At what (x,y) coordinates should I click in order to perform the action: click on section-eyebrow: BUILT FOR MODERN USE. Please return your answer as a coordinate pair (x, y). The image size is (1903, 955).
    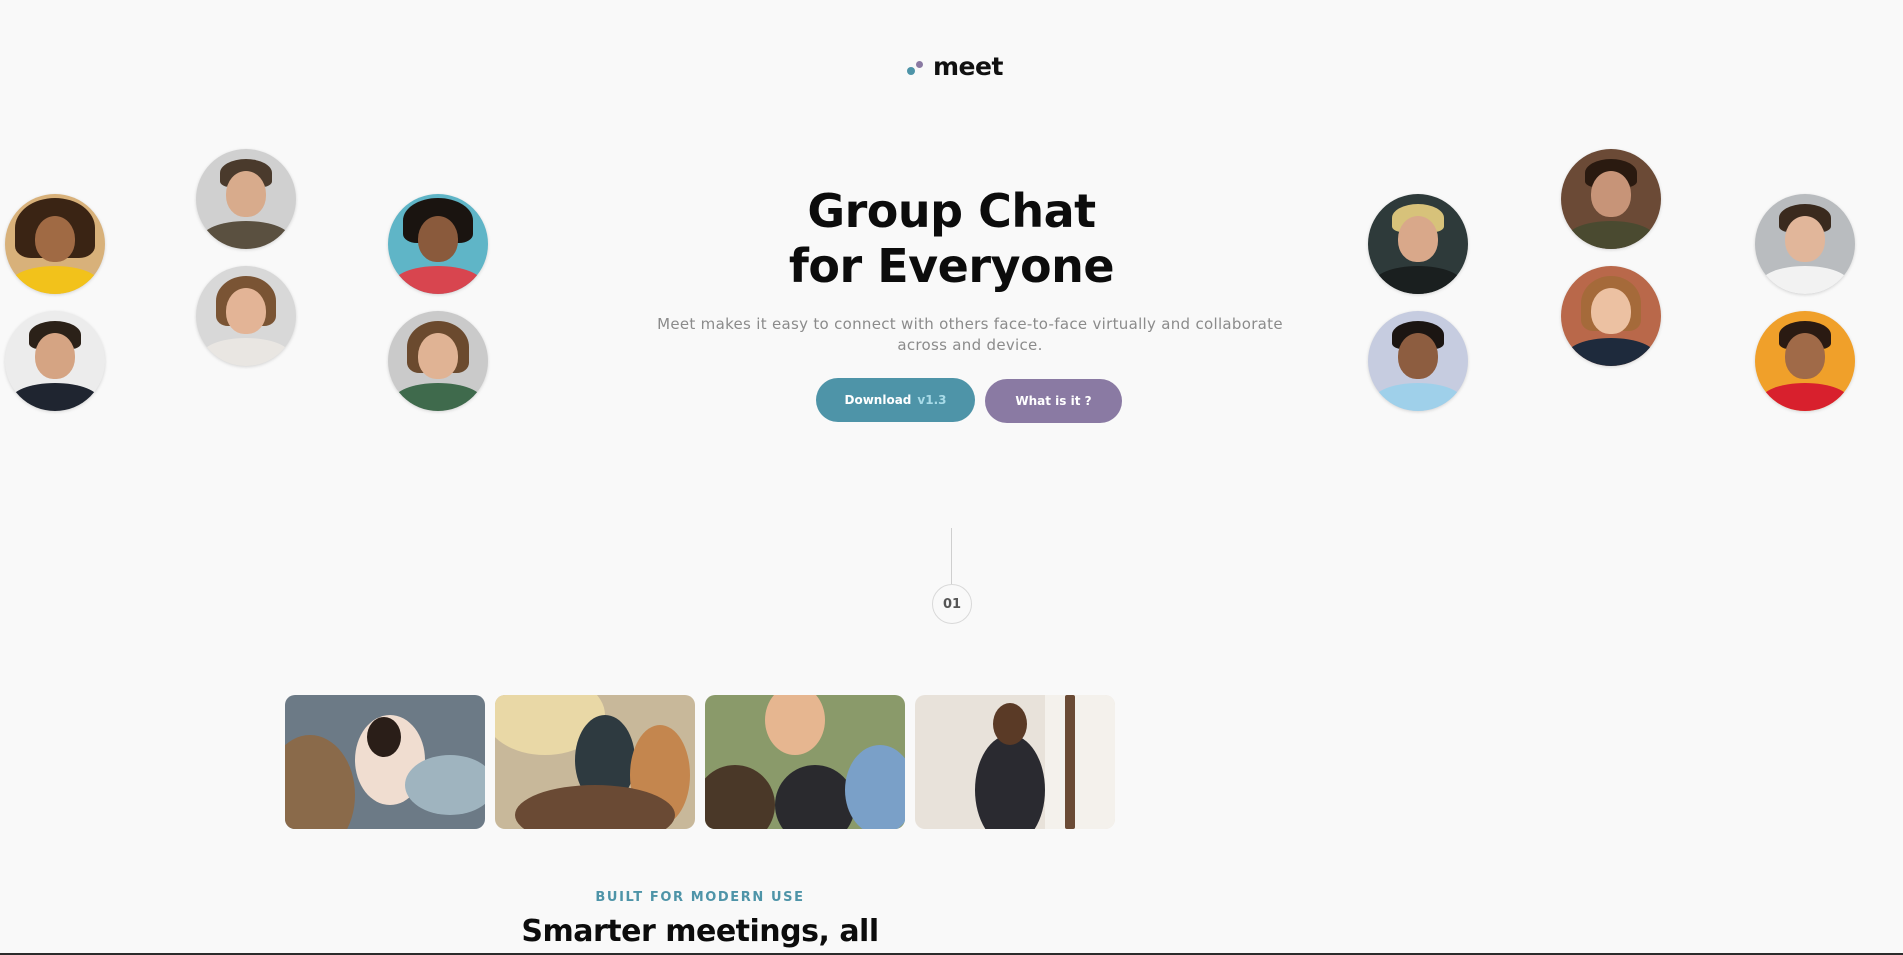
    Looking at the image, I should click on (700, 897).